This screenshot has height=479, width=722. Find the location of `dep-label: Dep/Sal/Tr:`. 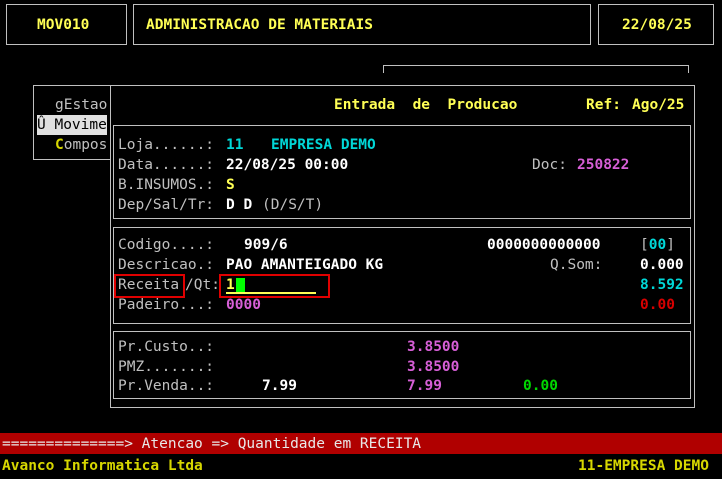

dep-label: Dep/Sal/Tr: is located at coordinates (166, 205).